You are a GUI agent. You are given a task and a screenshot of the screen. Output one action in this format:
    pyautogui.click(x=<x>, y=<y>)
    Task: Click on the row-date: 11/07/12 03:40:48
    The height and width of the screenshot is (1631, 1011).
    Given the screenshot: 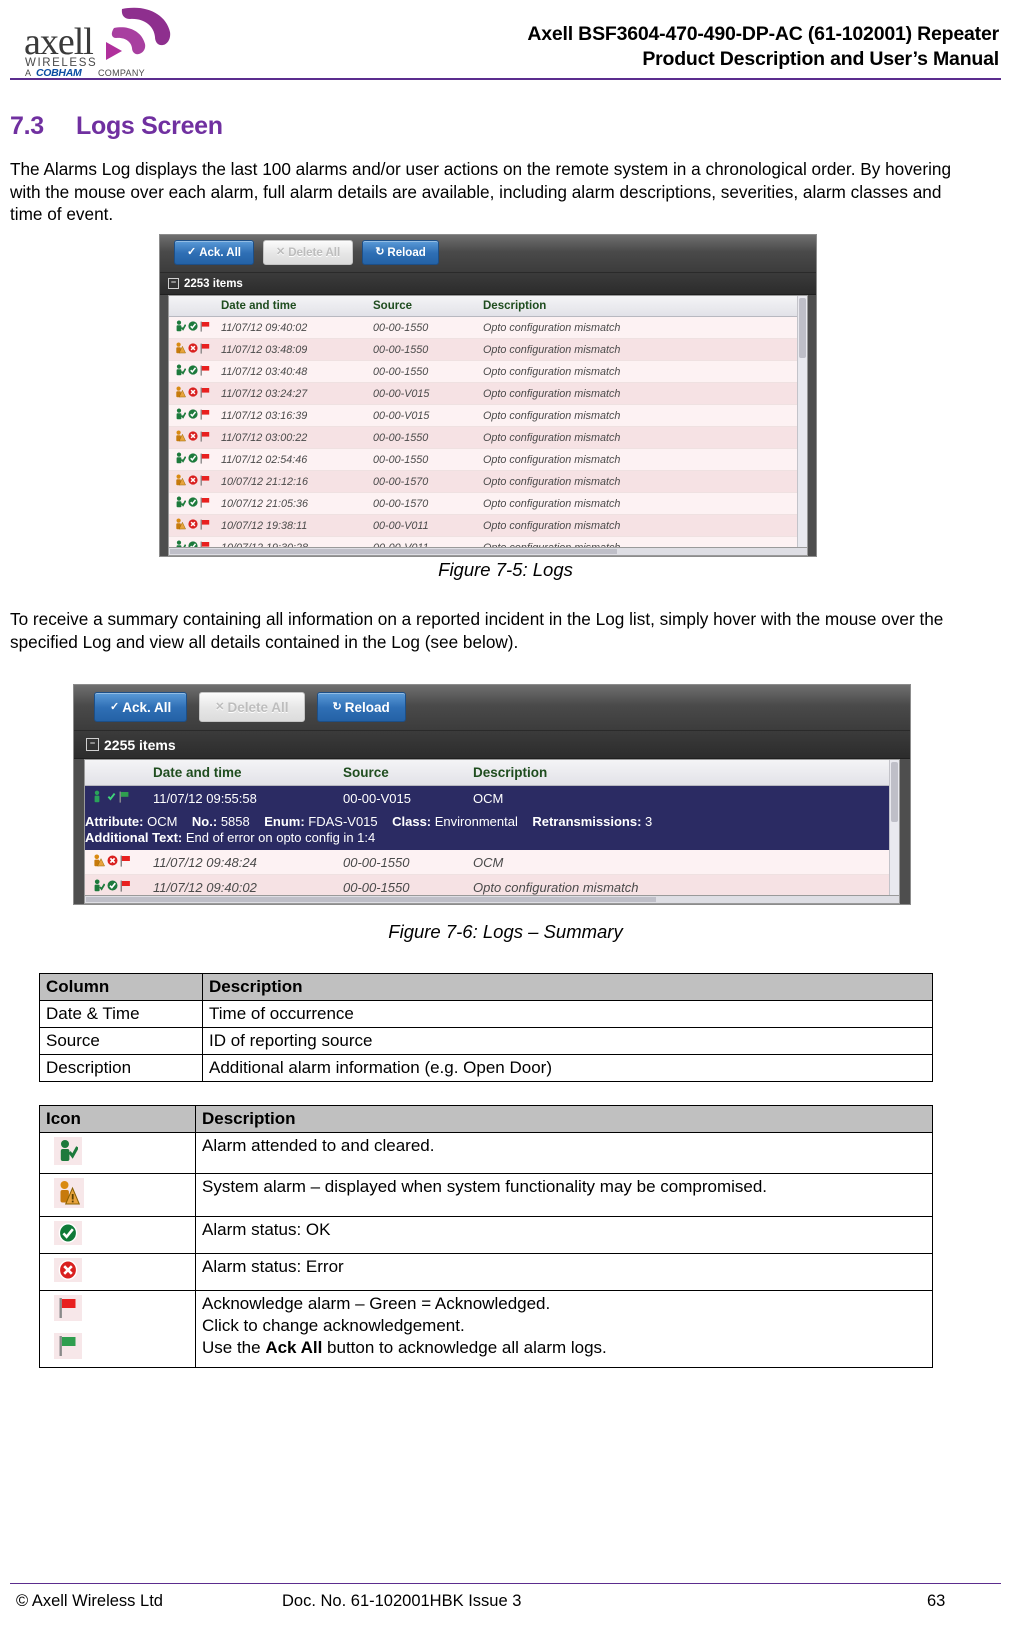 What is the action you would take?
    pyautogui.click(x=297, y=371)
    